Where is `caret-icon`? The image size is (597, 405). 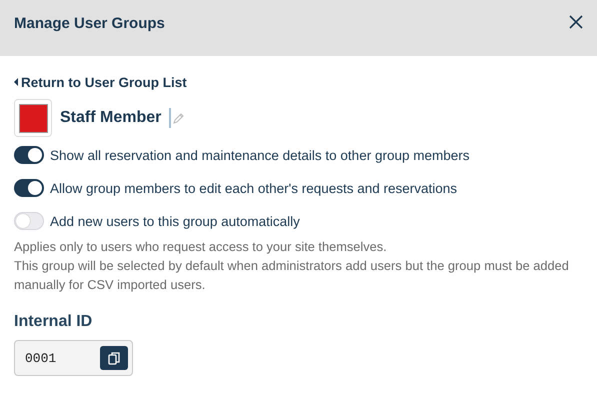 caret-icon is located at coordinates (16, 82).